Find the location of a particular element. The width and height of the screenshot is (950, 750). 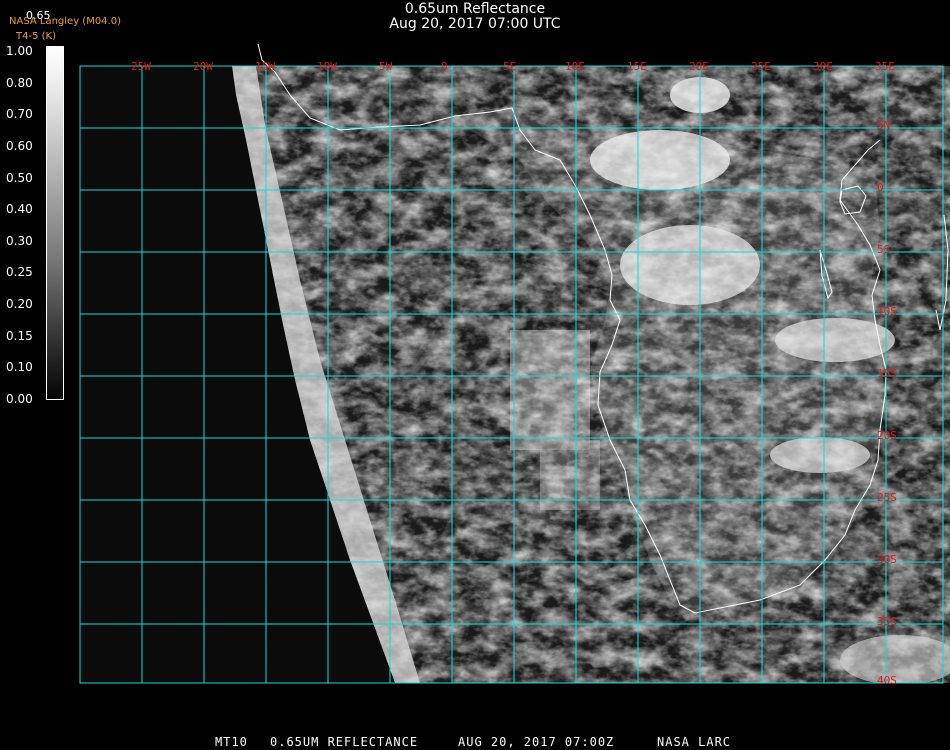

longitude-label: 15E is located at coordinates (637, 66).